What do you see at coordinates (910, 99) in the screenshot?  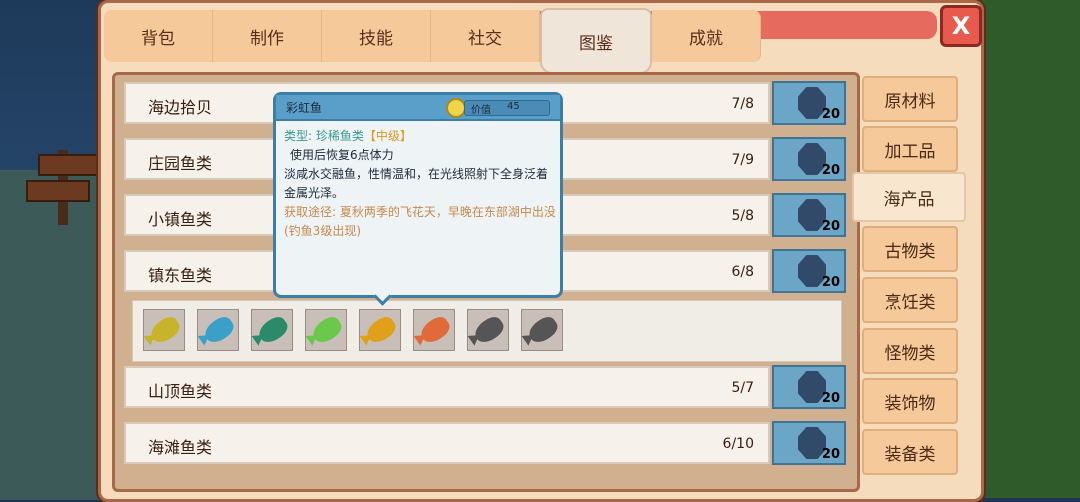 I see `sidebar-item-raw-materials: 原材料` at bounding box center [910, 99].